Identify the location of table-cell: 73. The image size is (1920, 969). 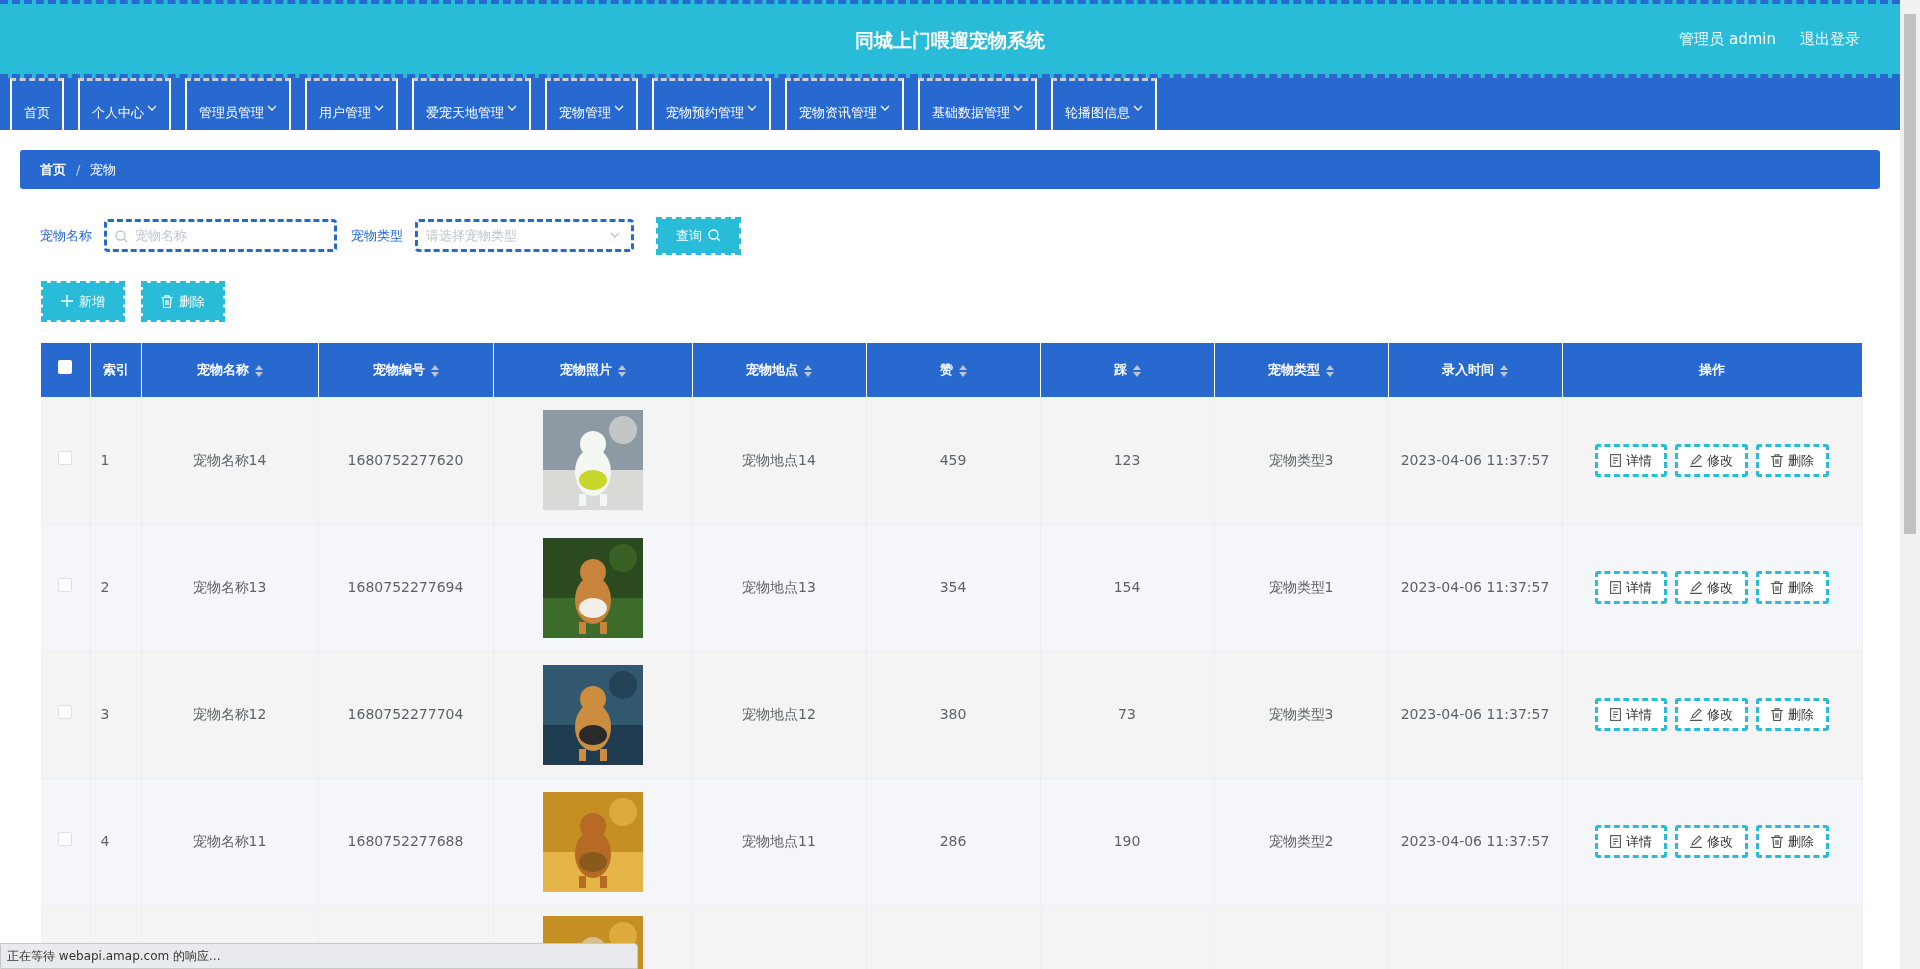
(1127, 714).